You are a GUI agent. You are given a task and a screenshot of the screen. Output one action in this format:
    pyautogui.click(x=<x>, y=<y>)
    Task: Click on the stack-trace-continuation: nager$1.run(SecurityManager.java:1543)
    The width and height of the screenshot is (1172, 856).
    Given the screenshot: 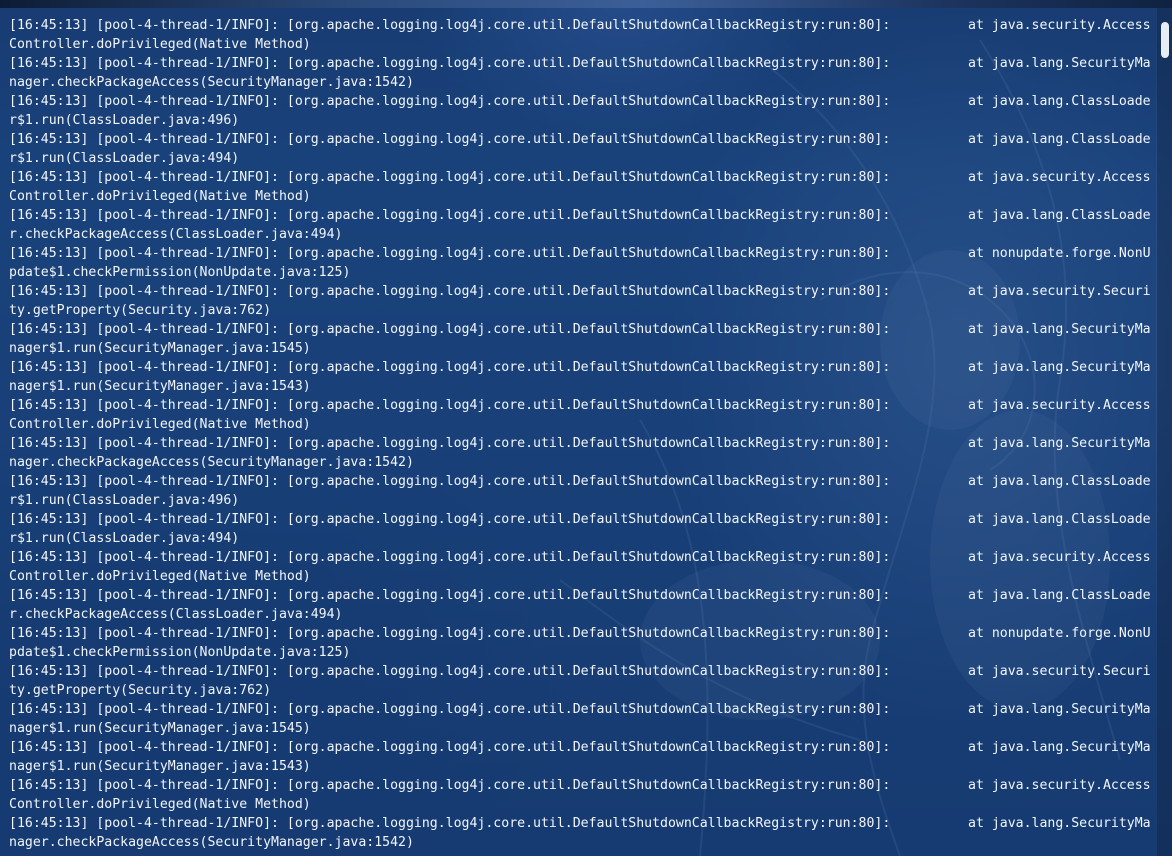 What is the action you would take?
    pyautogui.click(x=160, y=766)
    